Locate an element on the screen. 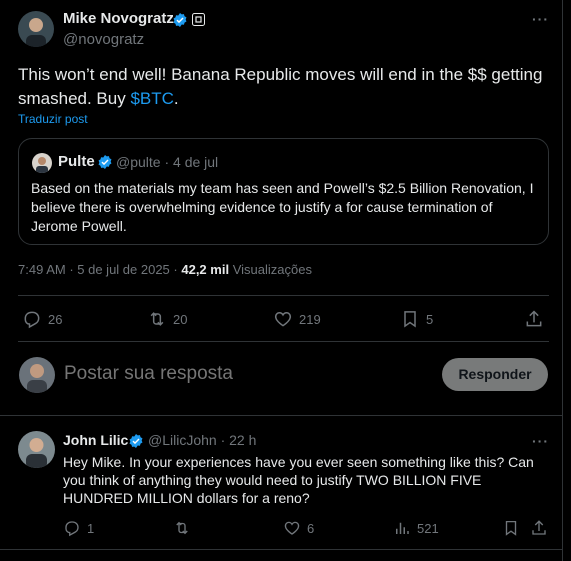 This screenshot has width=571, height=561. reply-button: 26 is located at coordinates (42, 319).